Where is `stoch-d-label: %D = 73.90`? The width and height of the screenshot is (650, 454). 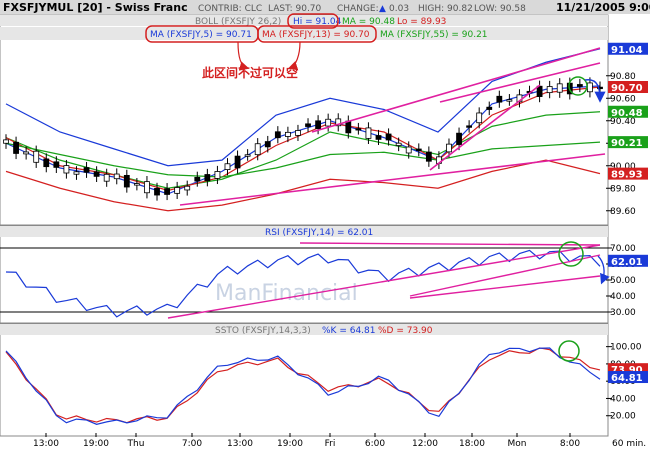 stoch-d-label: %D = 73.90 is located at coordinates (405, 331).